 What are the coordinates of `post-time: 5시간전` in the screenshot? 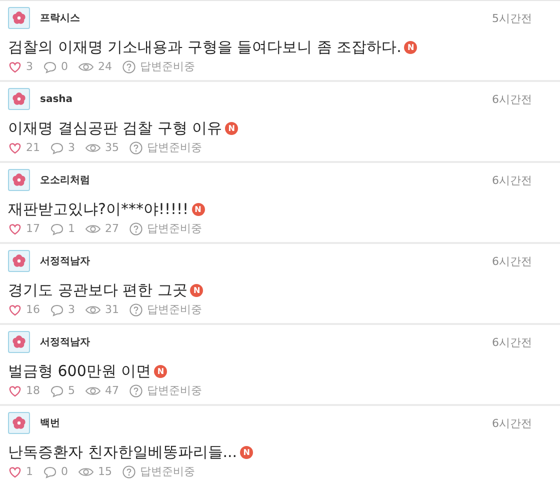 It's located at (512, 18).